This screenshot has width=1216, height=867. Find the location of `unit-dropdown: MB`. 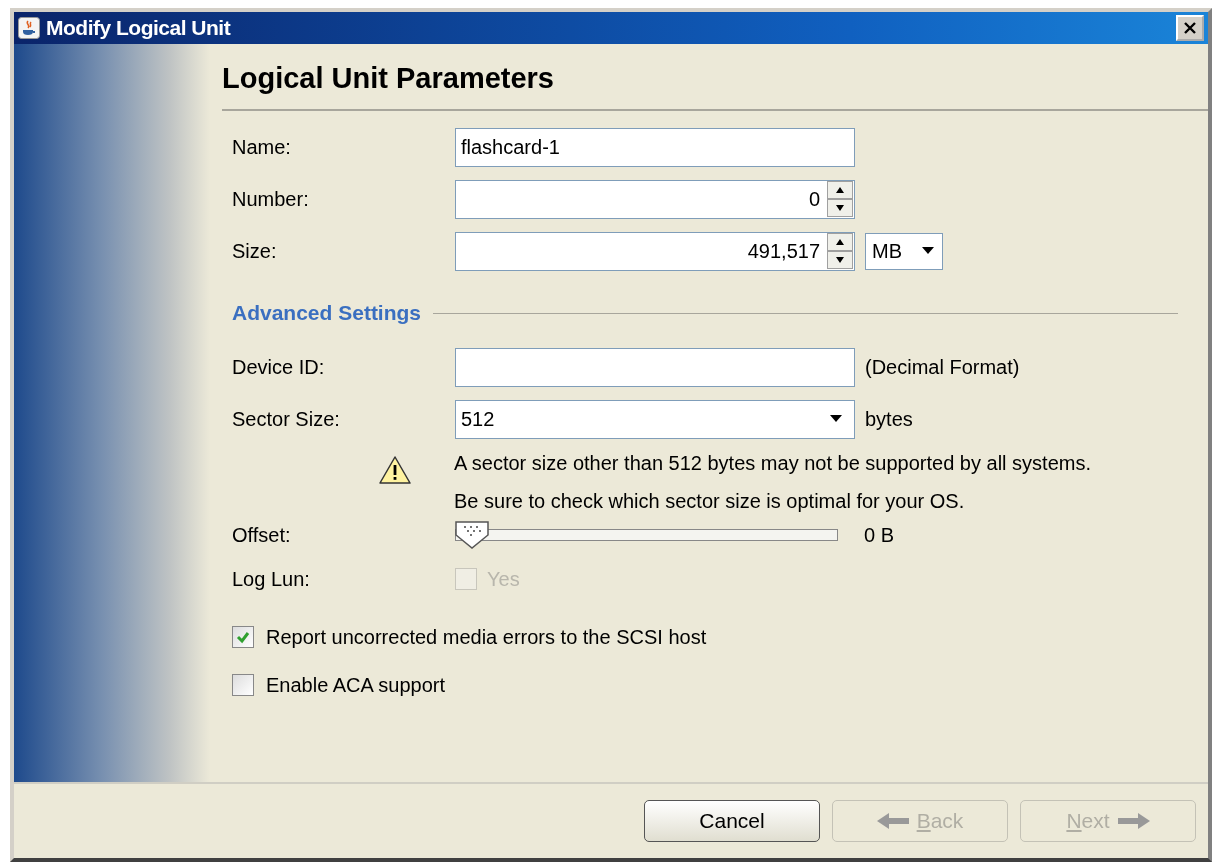

unit-dropdown: MB is located at coordinates (904, 251).